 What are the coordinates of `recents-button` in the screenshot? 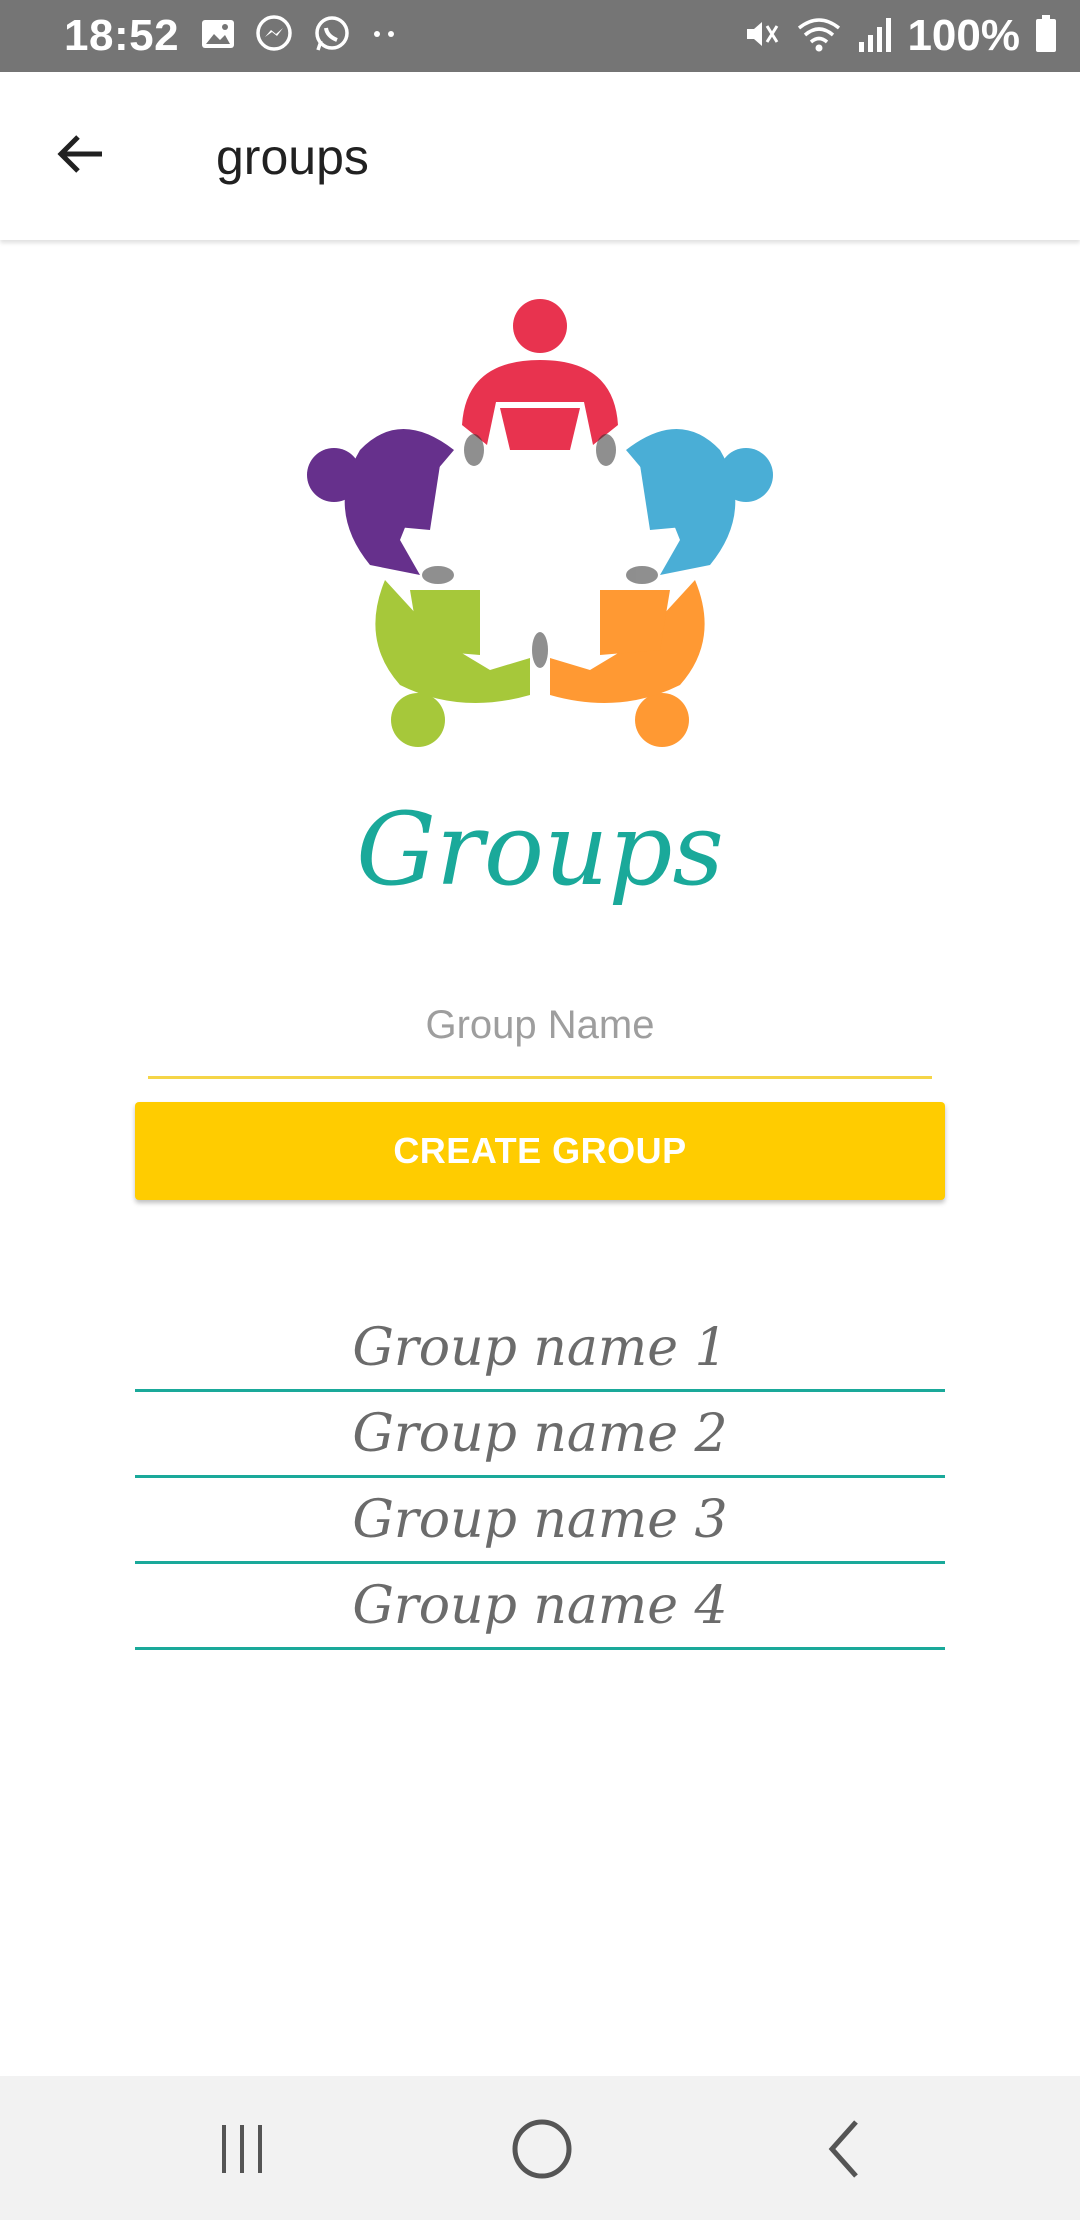 It's located at (242, 2151).